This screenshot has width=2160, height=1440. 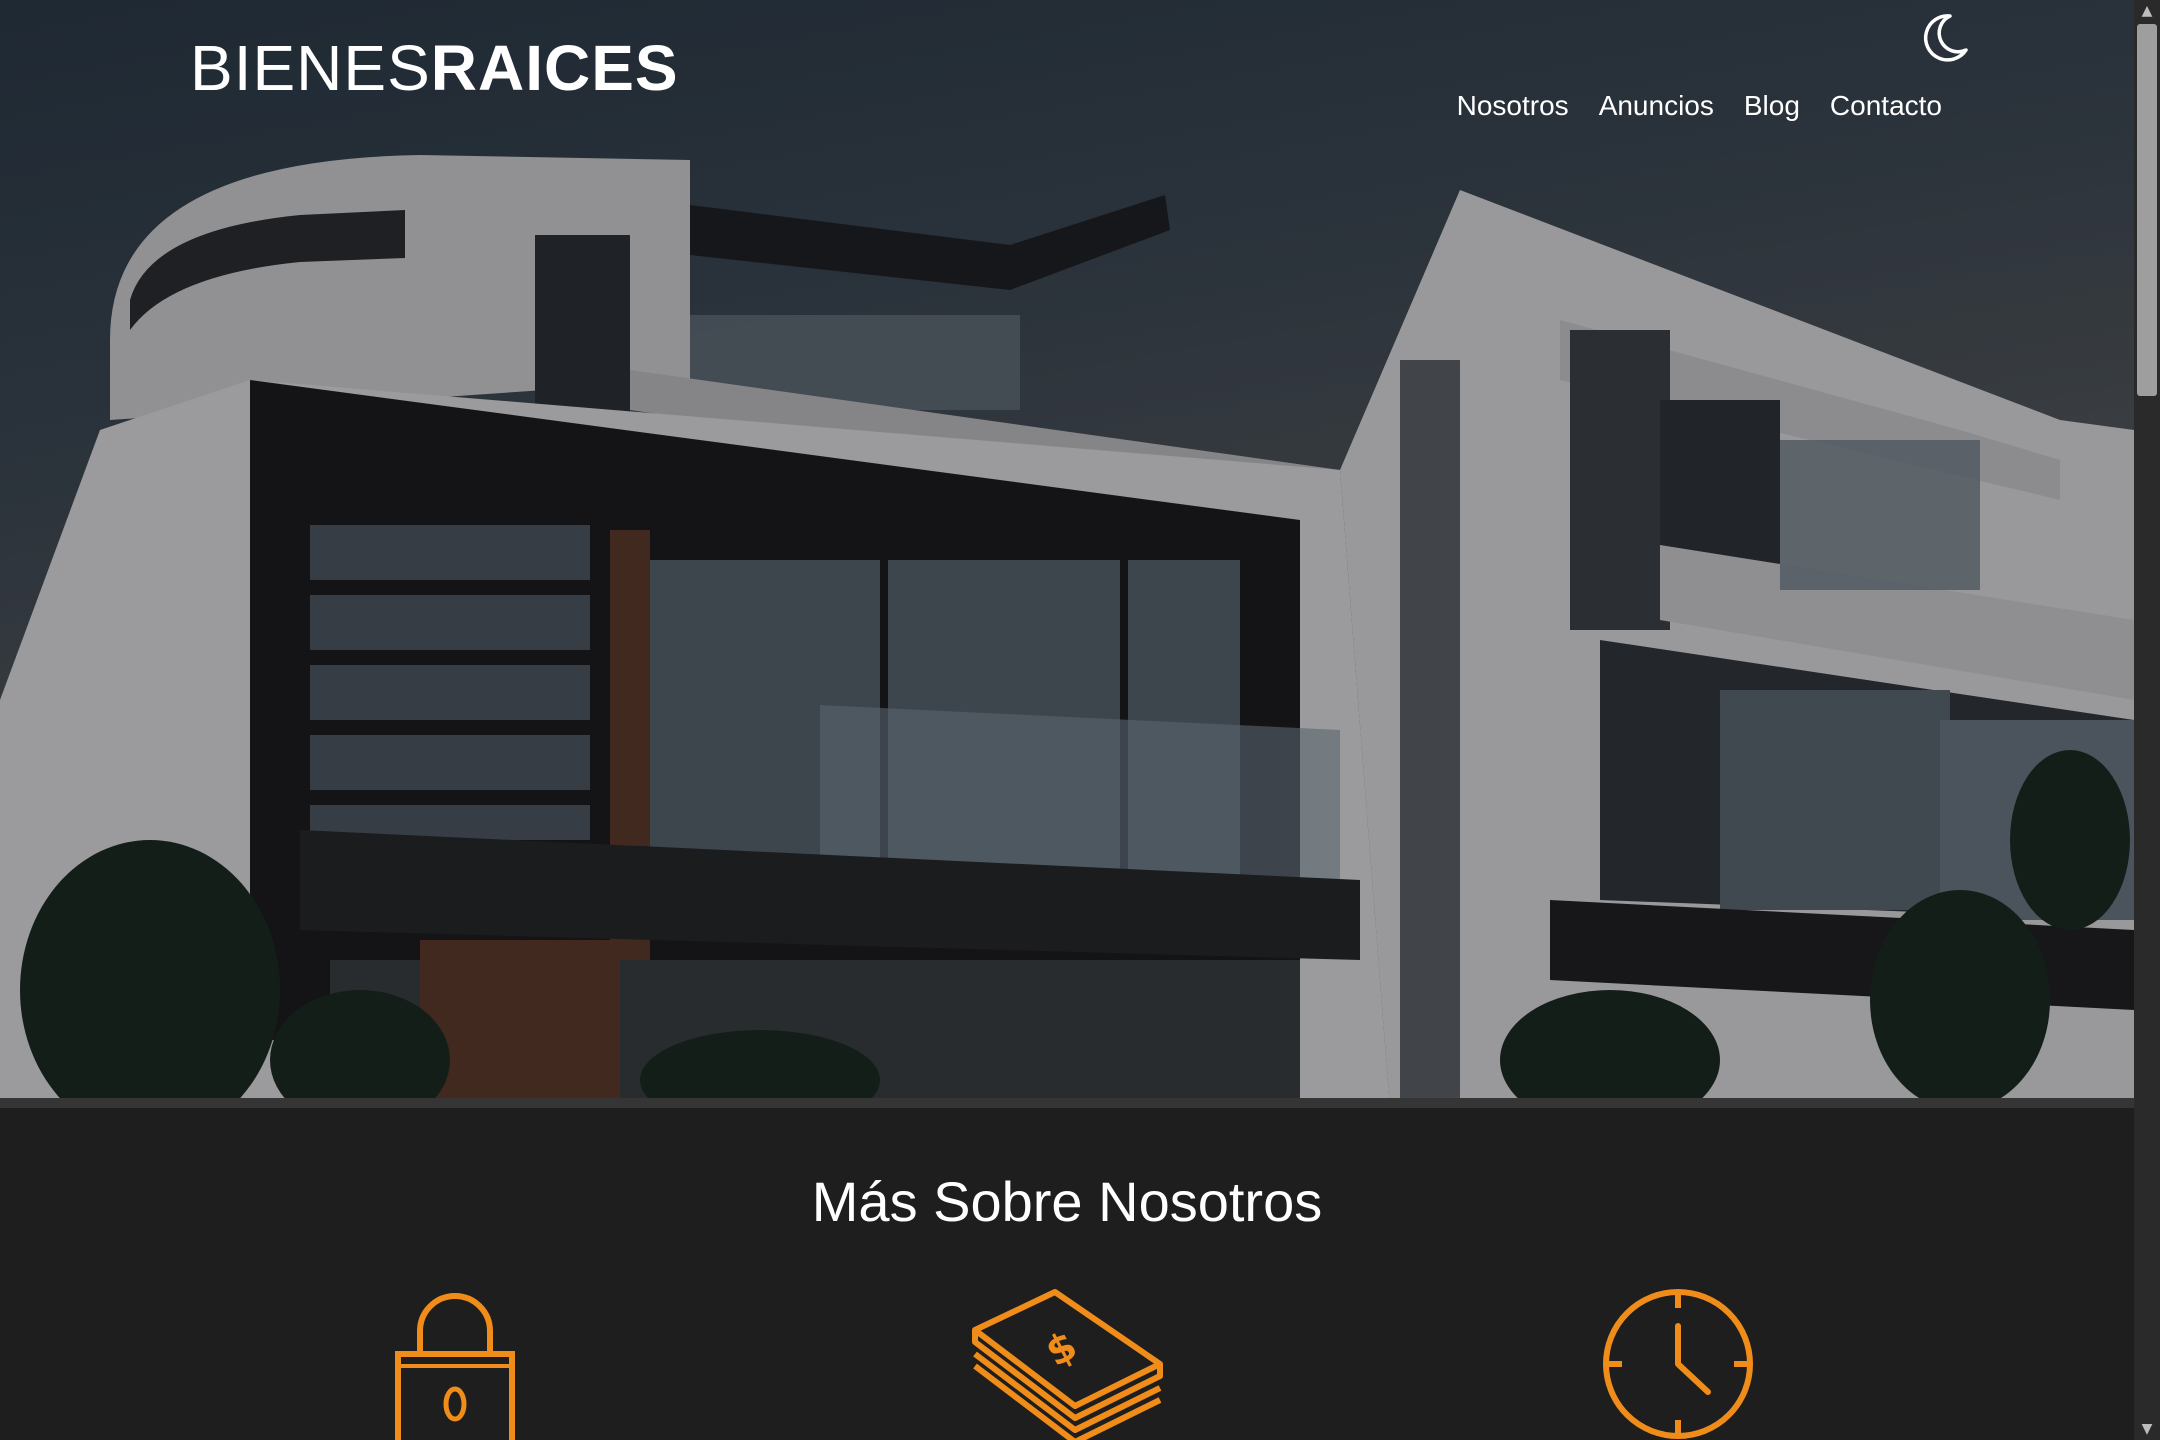 I want to click on nav-link-anuncios: Anuncios, so click(x=1656, y=106).